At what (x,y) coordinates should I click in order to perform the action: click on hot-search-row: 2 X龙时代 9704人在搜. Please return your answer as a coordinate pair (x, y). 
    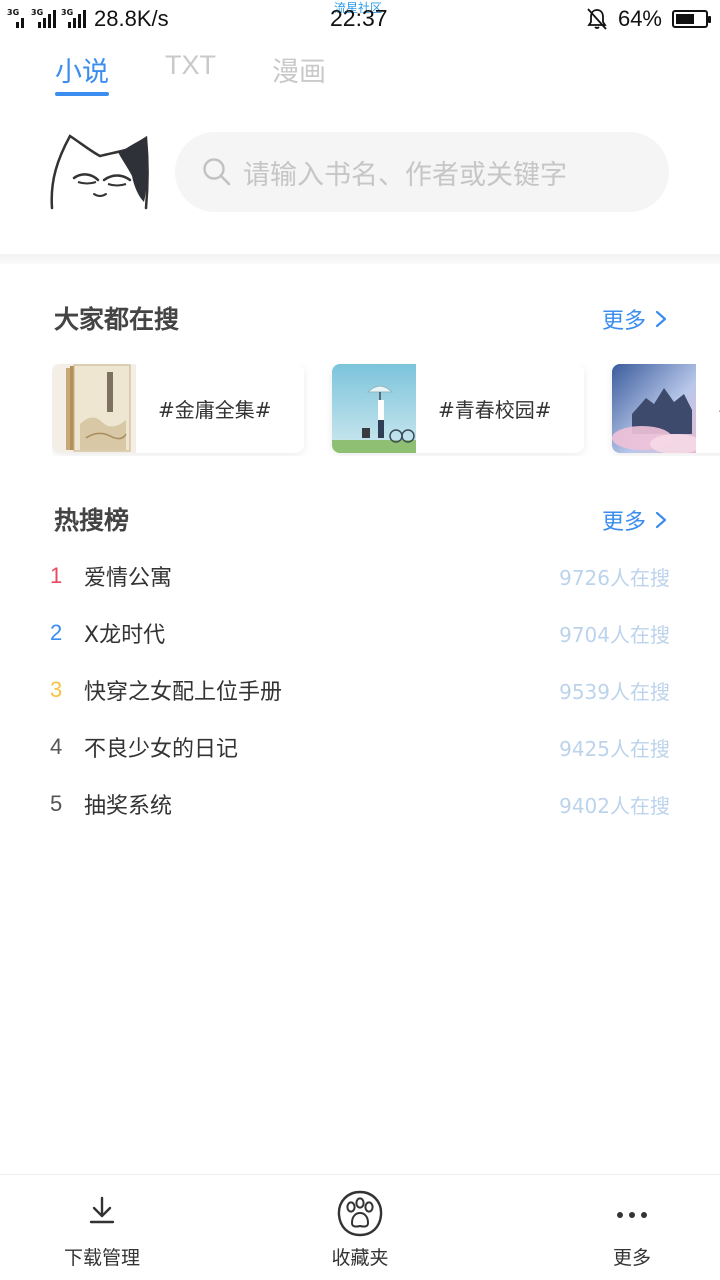
    Looking at the image, I should click on (360, 633).